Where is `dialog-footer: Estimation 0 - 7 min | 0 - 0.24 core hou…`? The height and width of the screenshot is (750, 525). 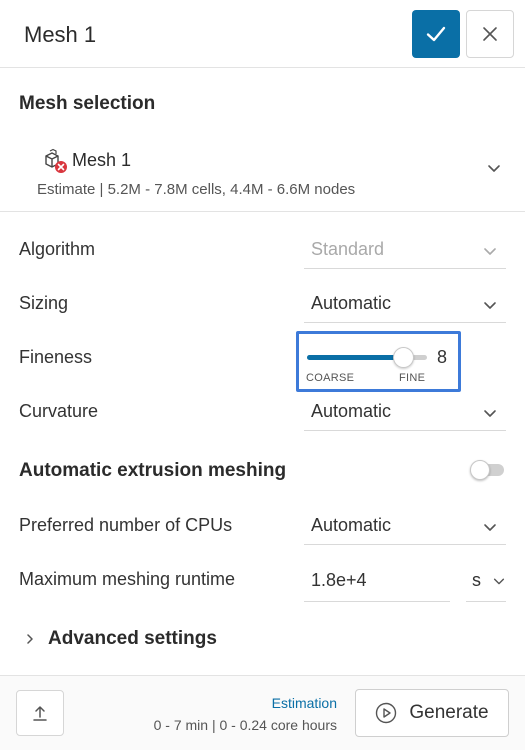
dialog-footer: Estimation 0 - 7 min | 0 - 0.24 core hou… is located at coordinates (262, 712).